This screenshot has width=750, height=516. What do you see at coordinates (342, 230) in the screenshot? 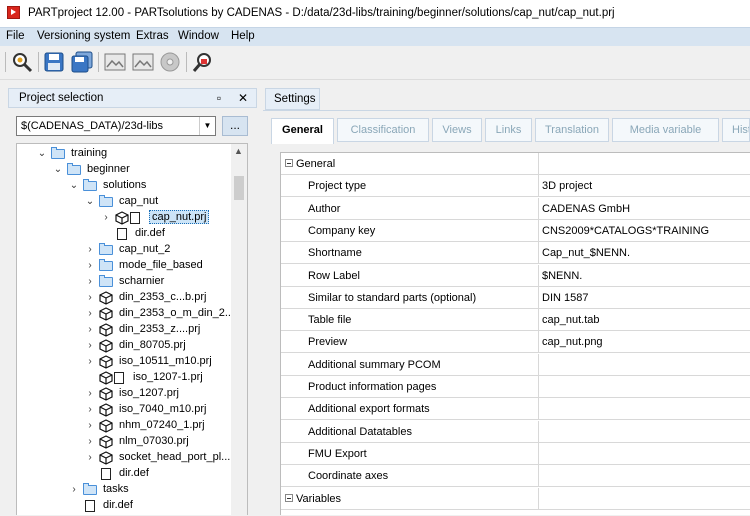
I see `property-name: Company key` at bounding box center [342, 230].